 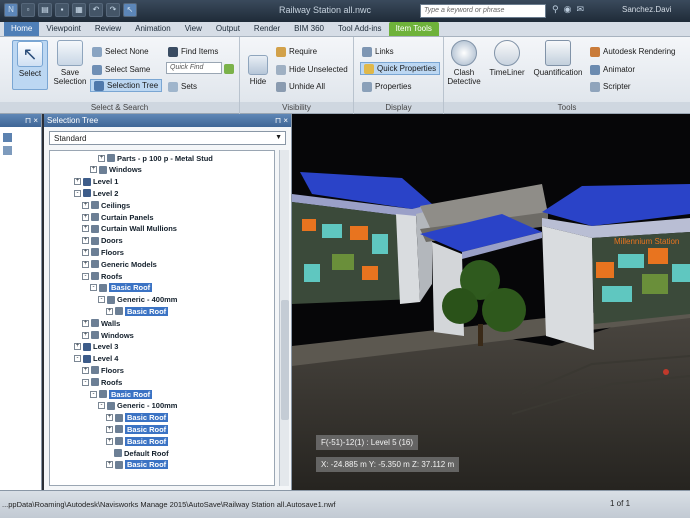 What do you see at coordinates (137, 406) in the screenshot?
I see `tree-item: - Generic - 100mm` at bounding box center [137, 406].